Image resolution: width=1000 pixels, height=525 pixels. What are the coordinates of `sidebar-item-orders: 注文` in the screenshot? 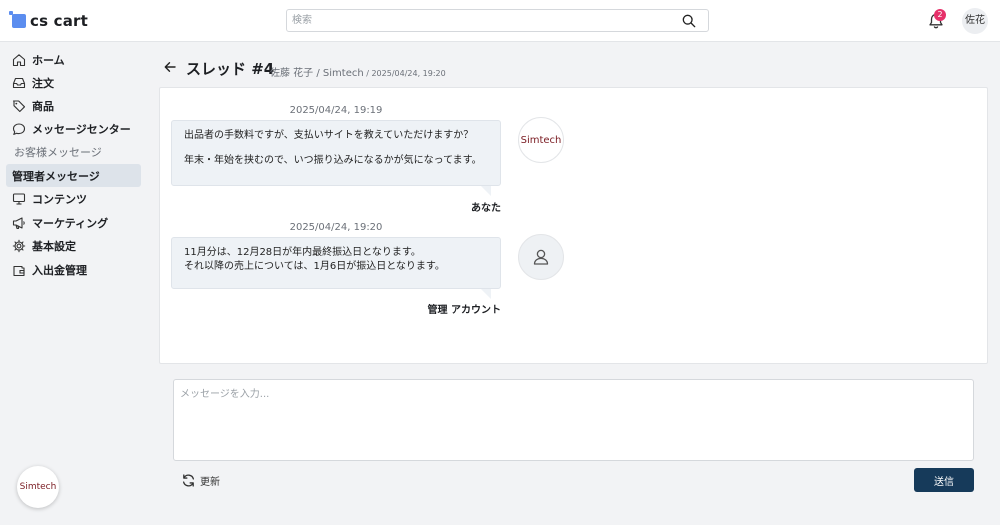 It's located at (73, 82).